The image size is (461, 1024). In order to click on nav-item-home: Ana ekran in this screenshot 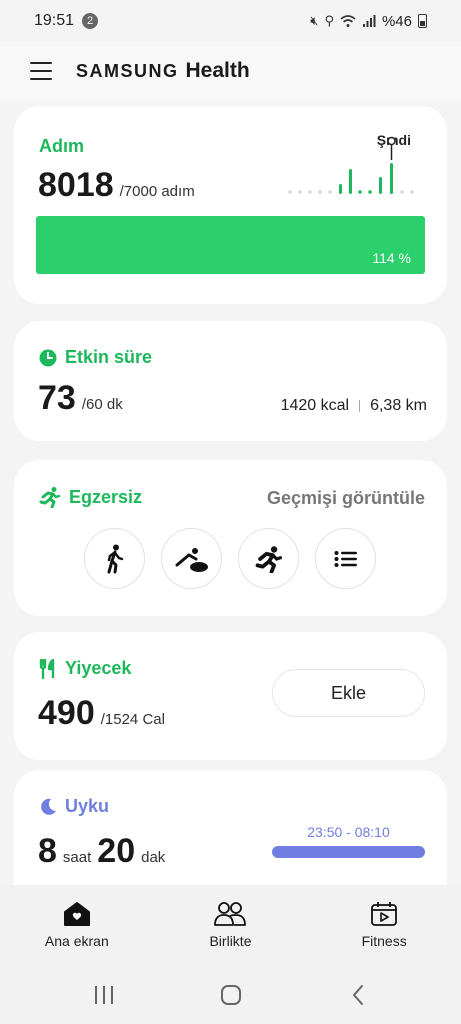, I will do `click(77, 925)`.